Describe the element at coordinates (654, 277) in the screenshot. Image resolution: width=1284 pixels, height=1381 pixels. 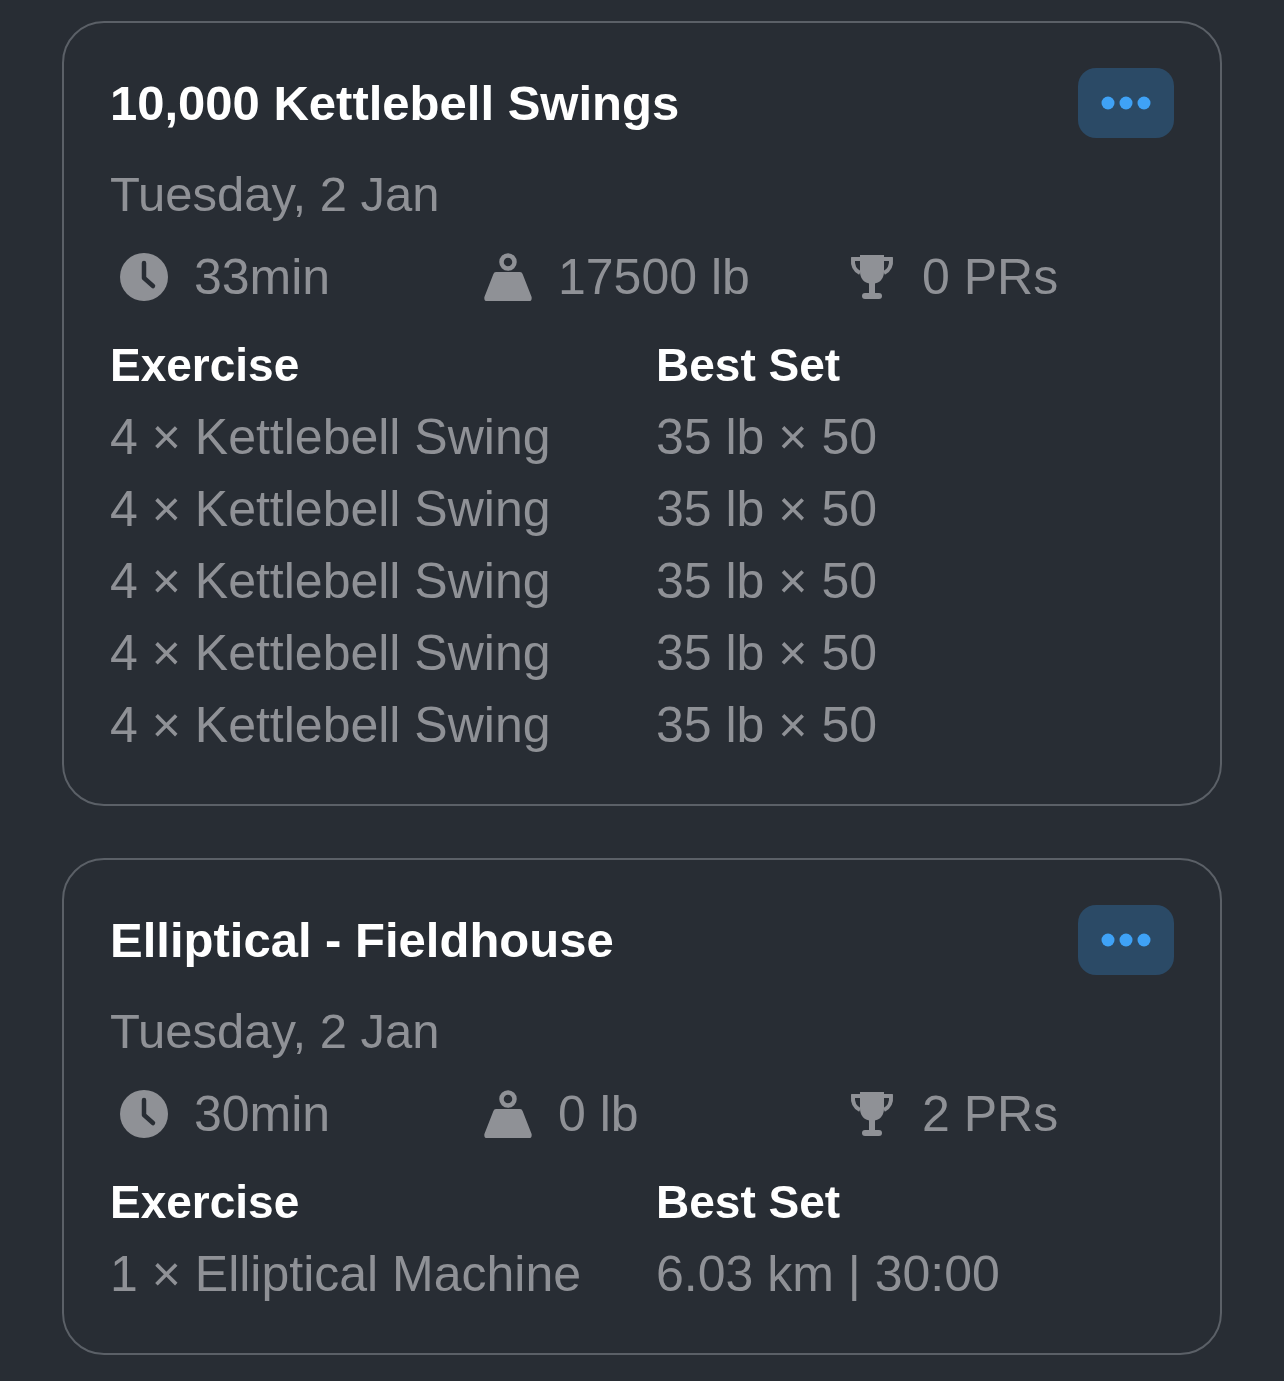
I see `stat-value: 17500 lb` at that location.